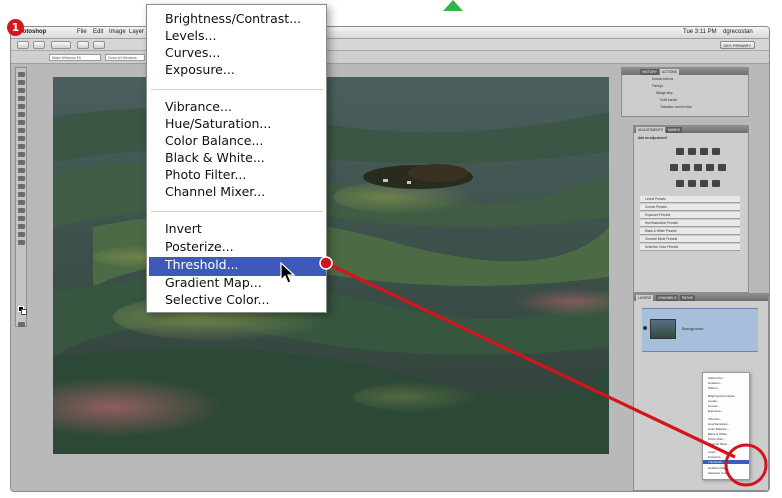  What do you see at coordinates (690, 239) in the screenshot?
I see `preset-row: Channel Mixer Presets` at bounding box center [690, 239].